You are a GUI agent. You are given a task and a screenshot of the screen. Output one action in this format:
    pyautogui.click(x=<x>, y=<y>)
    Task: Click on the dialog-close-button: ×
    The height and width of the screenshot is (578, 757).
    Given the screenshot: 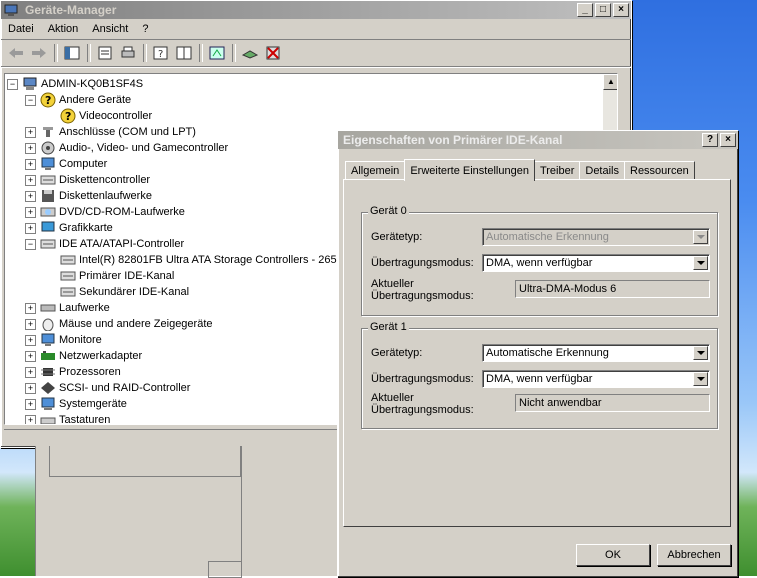 What is the action you would take?
    pyautogui.click(x=728, y=140)
    